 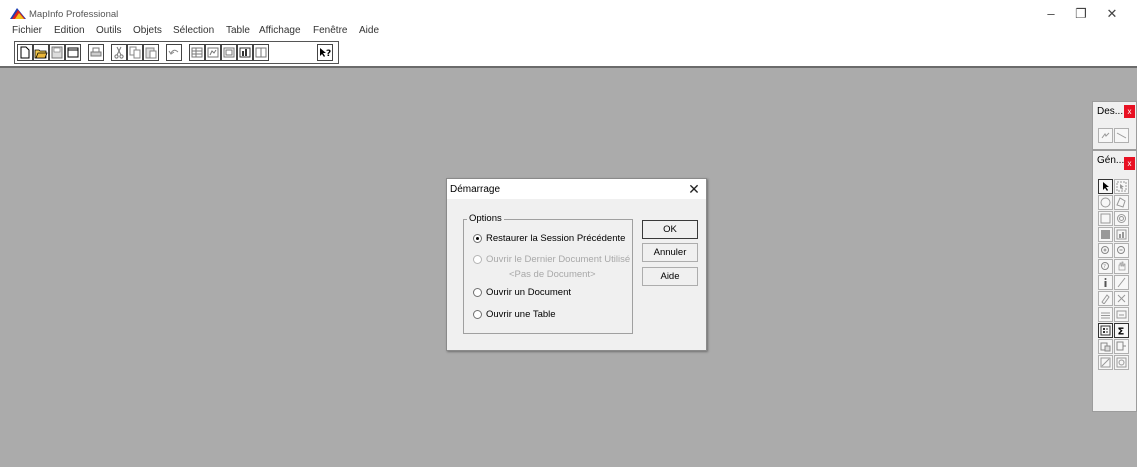 I want to click on help-button: Aide, so click(x=670, y=276).